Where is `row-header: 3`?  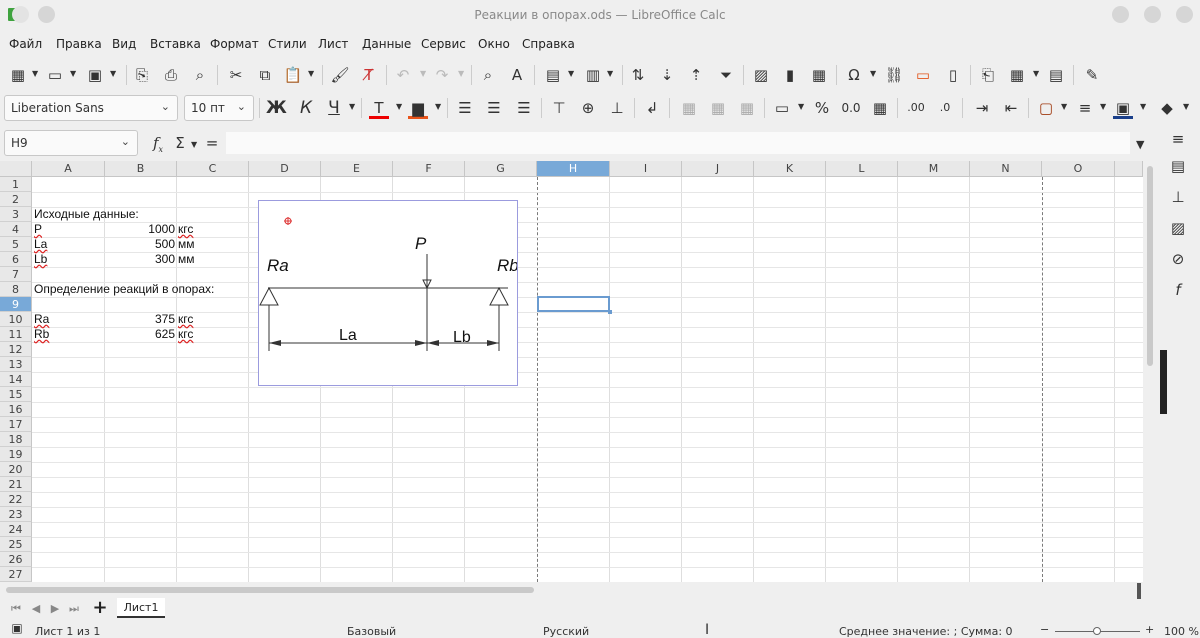
row-header: 3 is located at coordinates (16, 214).